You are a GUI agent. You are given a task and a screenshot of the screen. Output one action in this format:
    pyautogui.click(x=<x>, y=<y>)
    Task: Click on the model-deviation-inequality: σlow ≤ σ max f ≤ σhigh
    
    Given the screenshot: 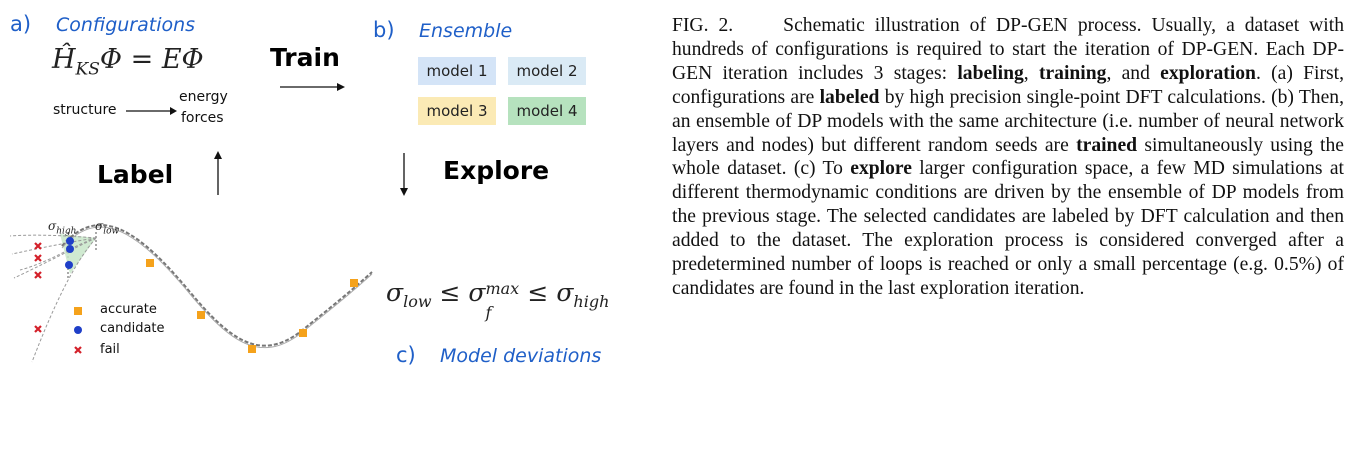 What is the action you would take?
    pyautogui.click(x=498, y=300)
    